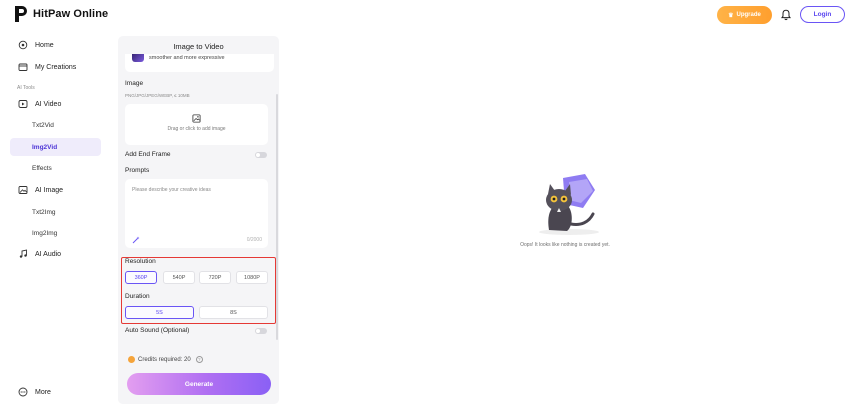 The image size is (855, 409). Describe the element at coordinates (187, 58) in the screenshot. I see `model-description: smoother and more expressive` at that location.